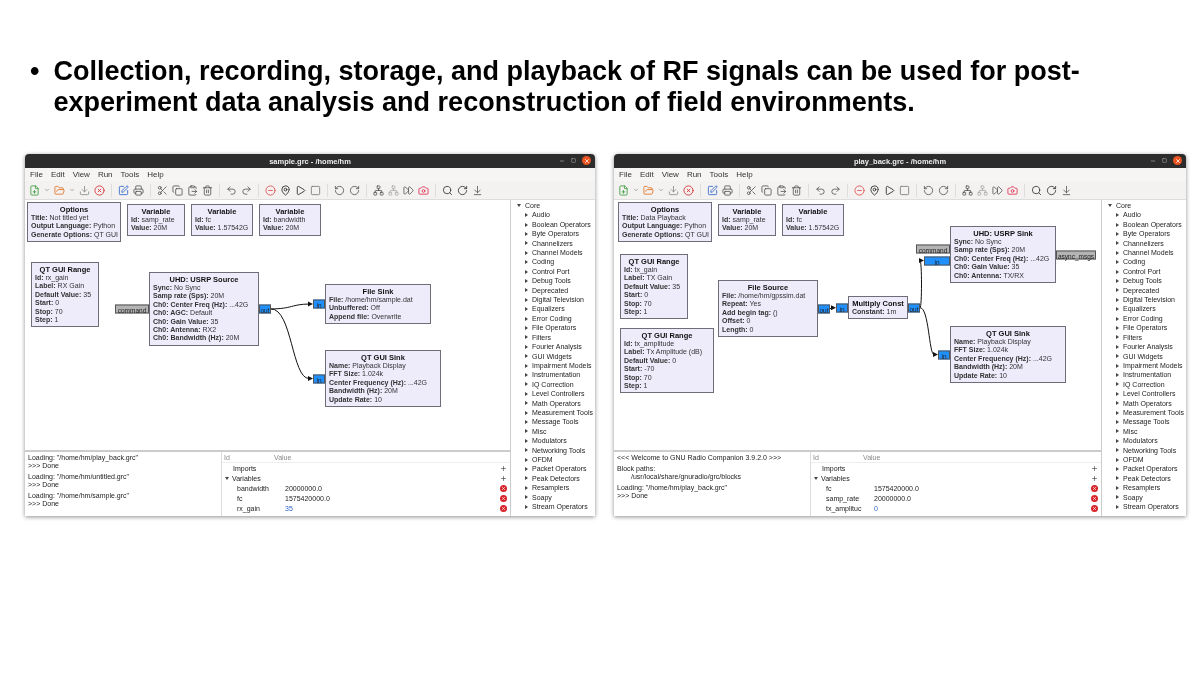  Describe the element at coordinates (719, 174) in the screenshot. I see `menu-item: Tools` at that location.